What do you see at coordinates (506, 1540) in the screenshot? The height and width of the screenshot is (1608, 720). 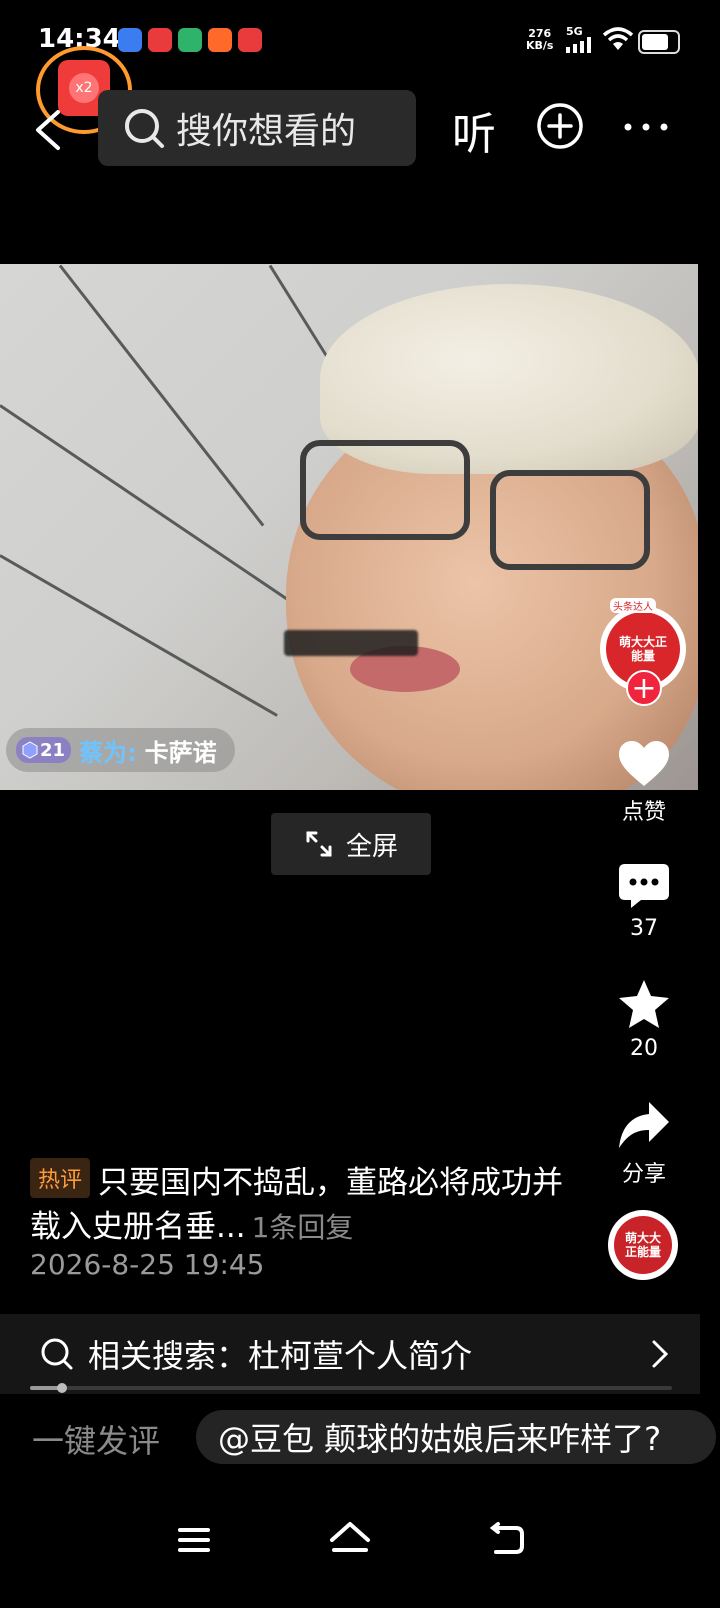 I see `back-nav-icon` at bounding box center [506, 1540].